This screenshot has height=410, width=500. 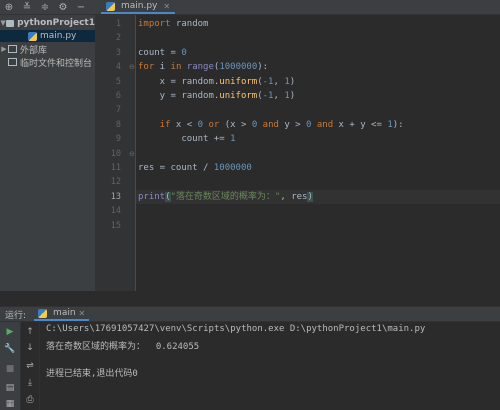 I want to click on line-number: 3, so click(x=118, y=52).